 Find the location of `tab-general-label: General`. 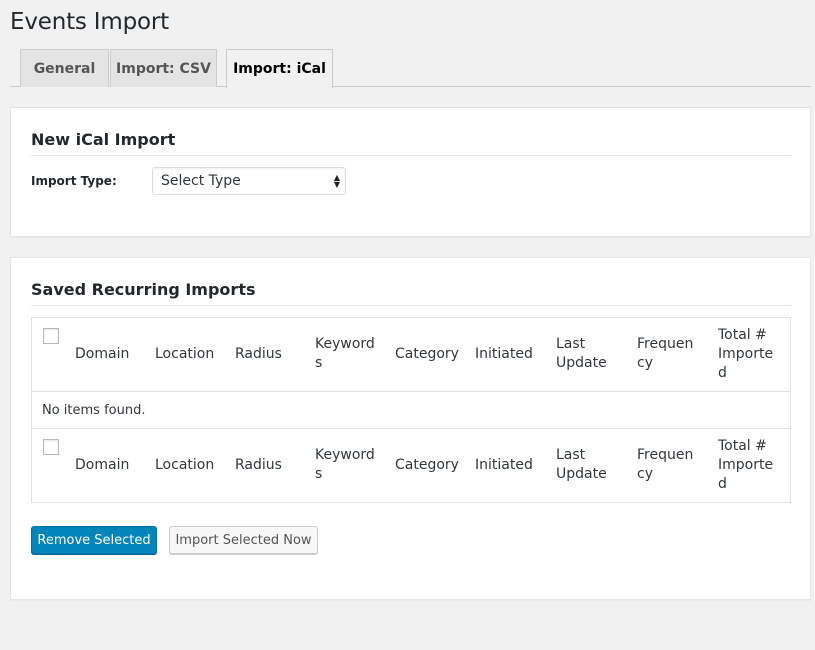

tab-general-label: General is located at coordinates (64, 68).